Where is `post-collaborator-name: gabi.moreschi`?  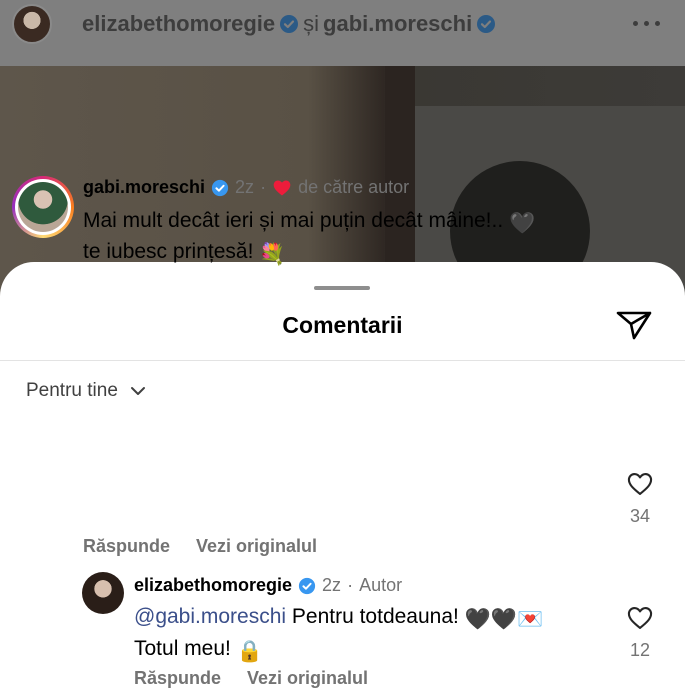
post-collaborator-name: gabi.moreschi is located at coordinates (397, 24).